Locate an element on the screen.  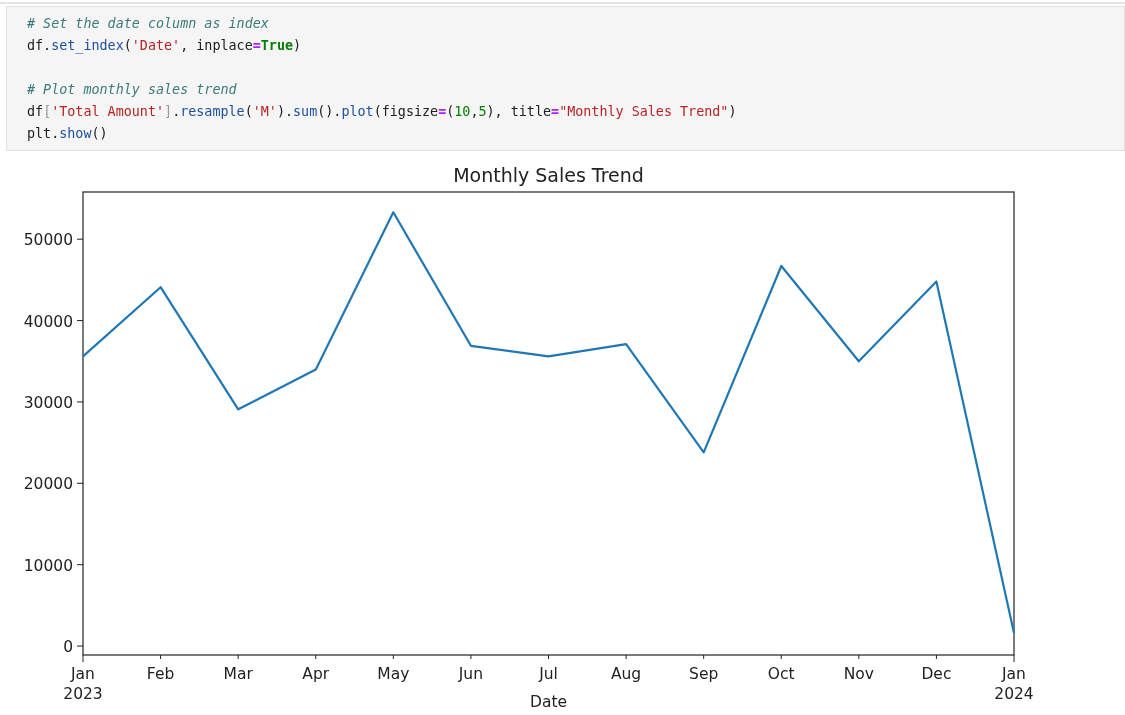
x-tick-label: Mar is located at coordinates (238, 674).